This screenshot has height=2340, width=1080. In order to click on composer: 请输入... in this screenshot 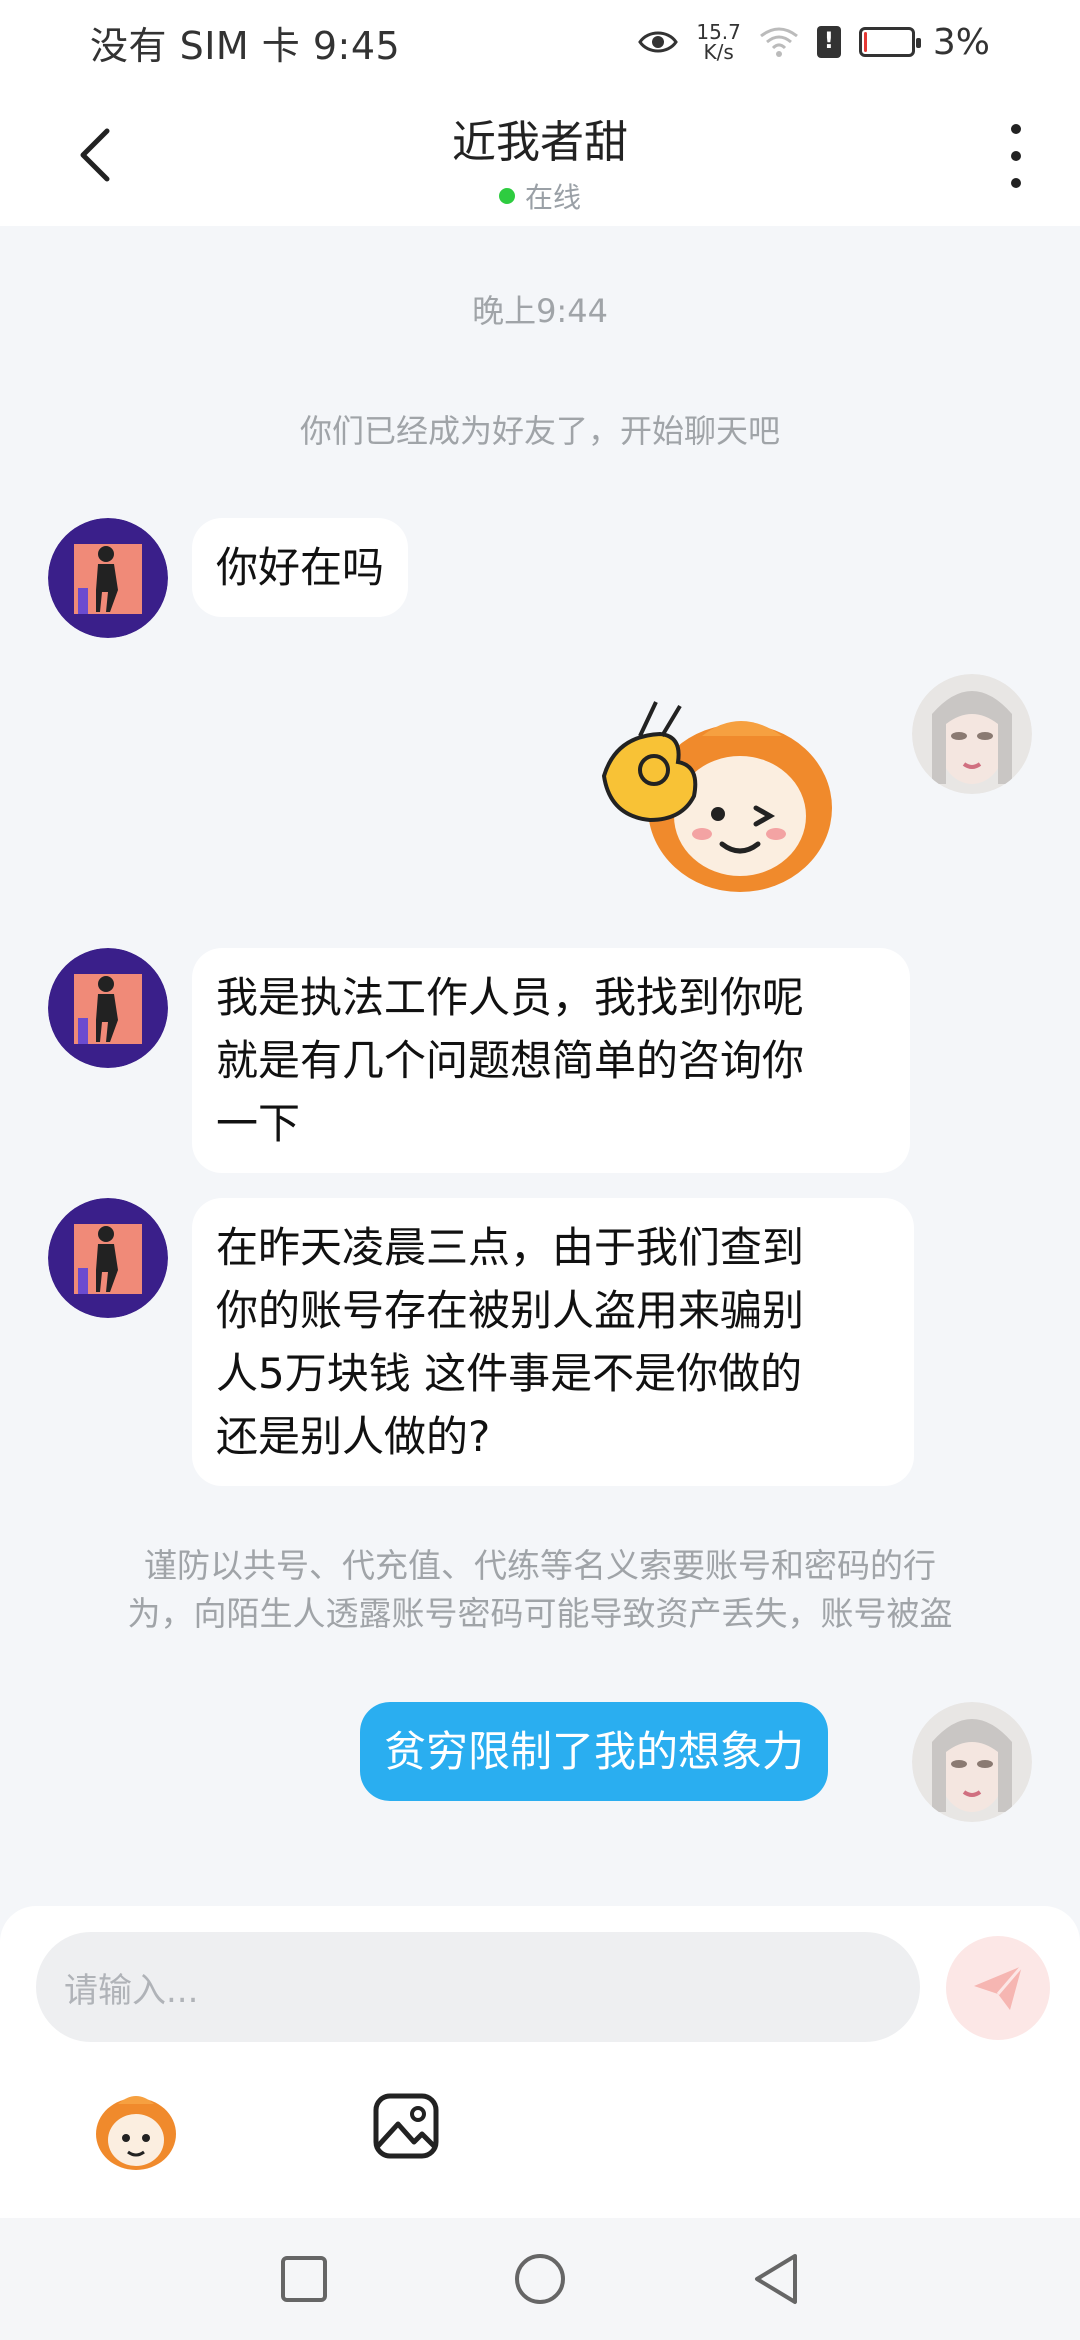, I will do `click(540, 2062)`.